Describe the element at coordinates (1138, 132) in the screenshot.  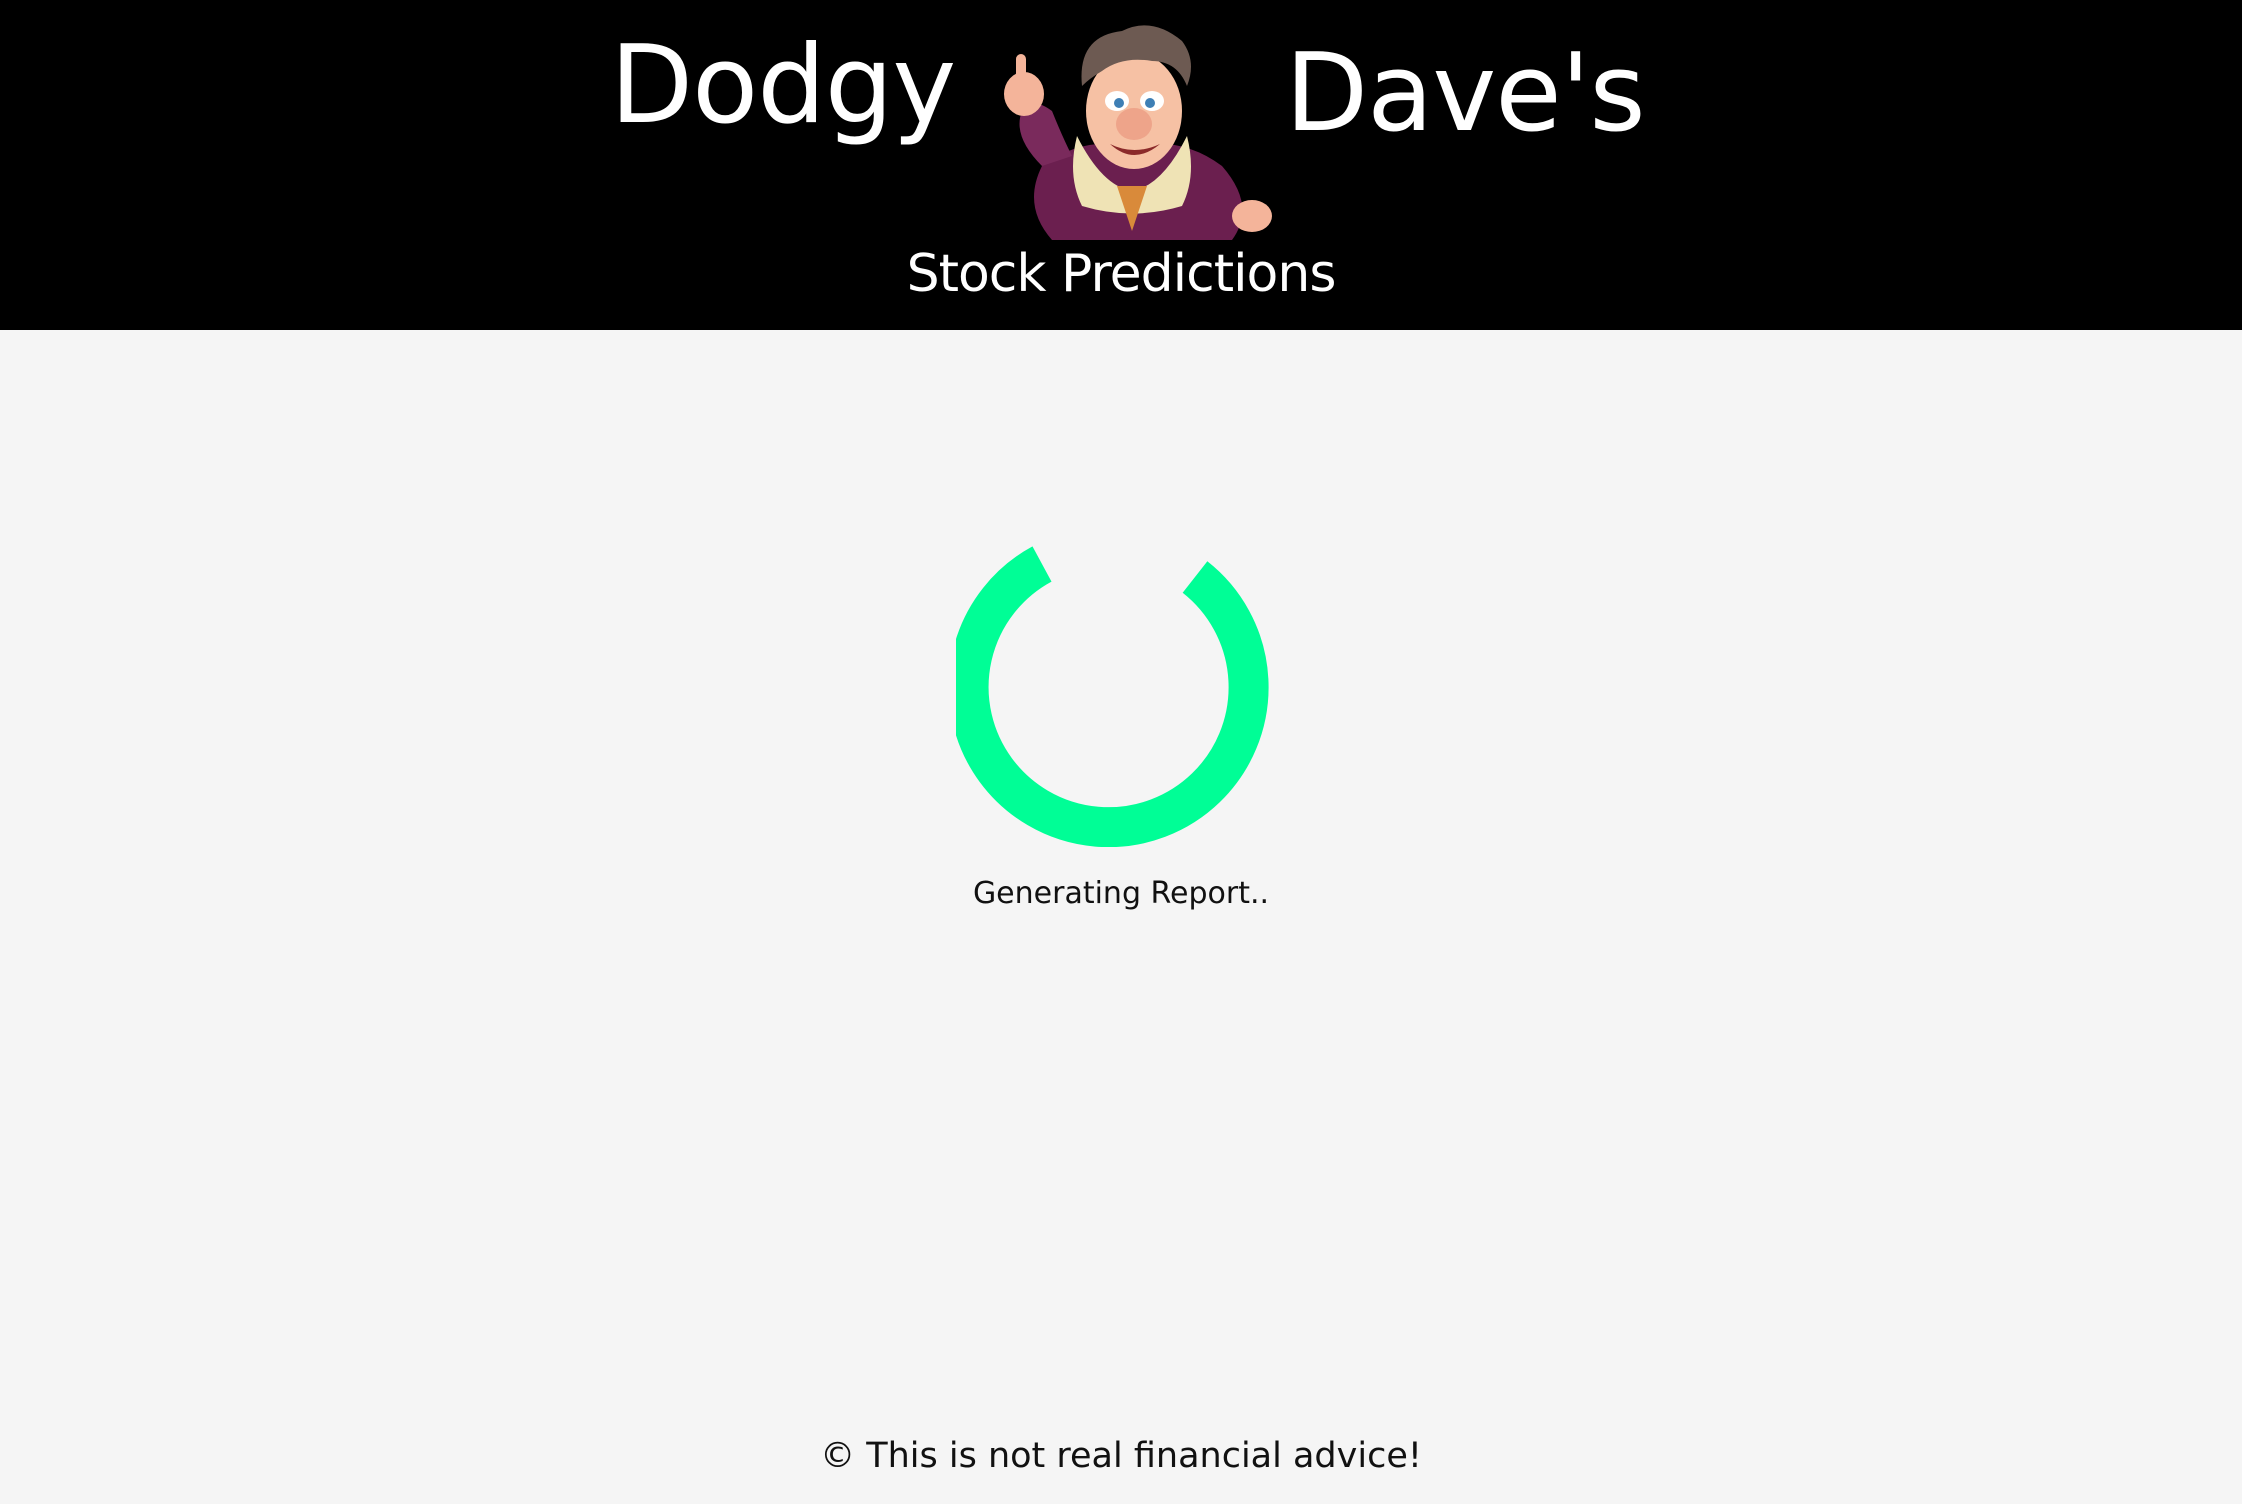
I see `mascot-logo-image` at that location.